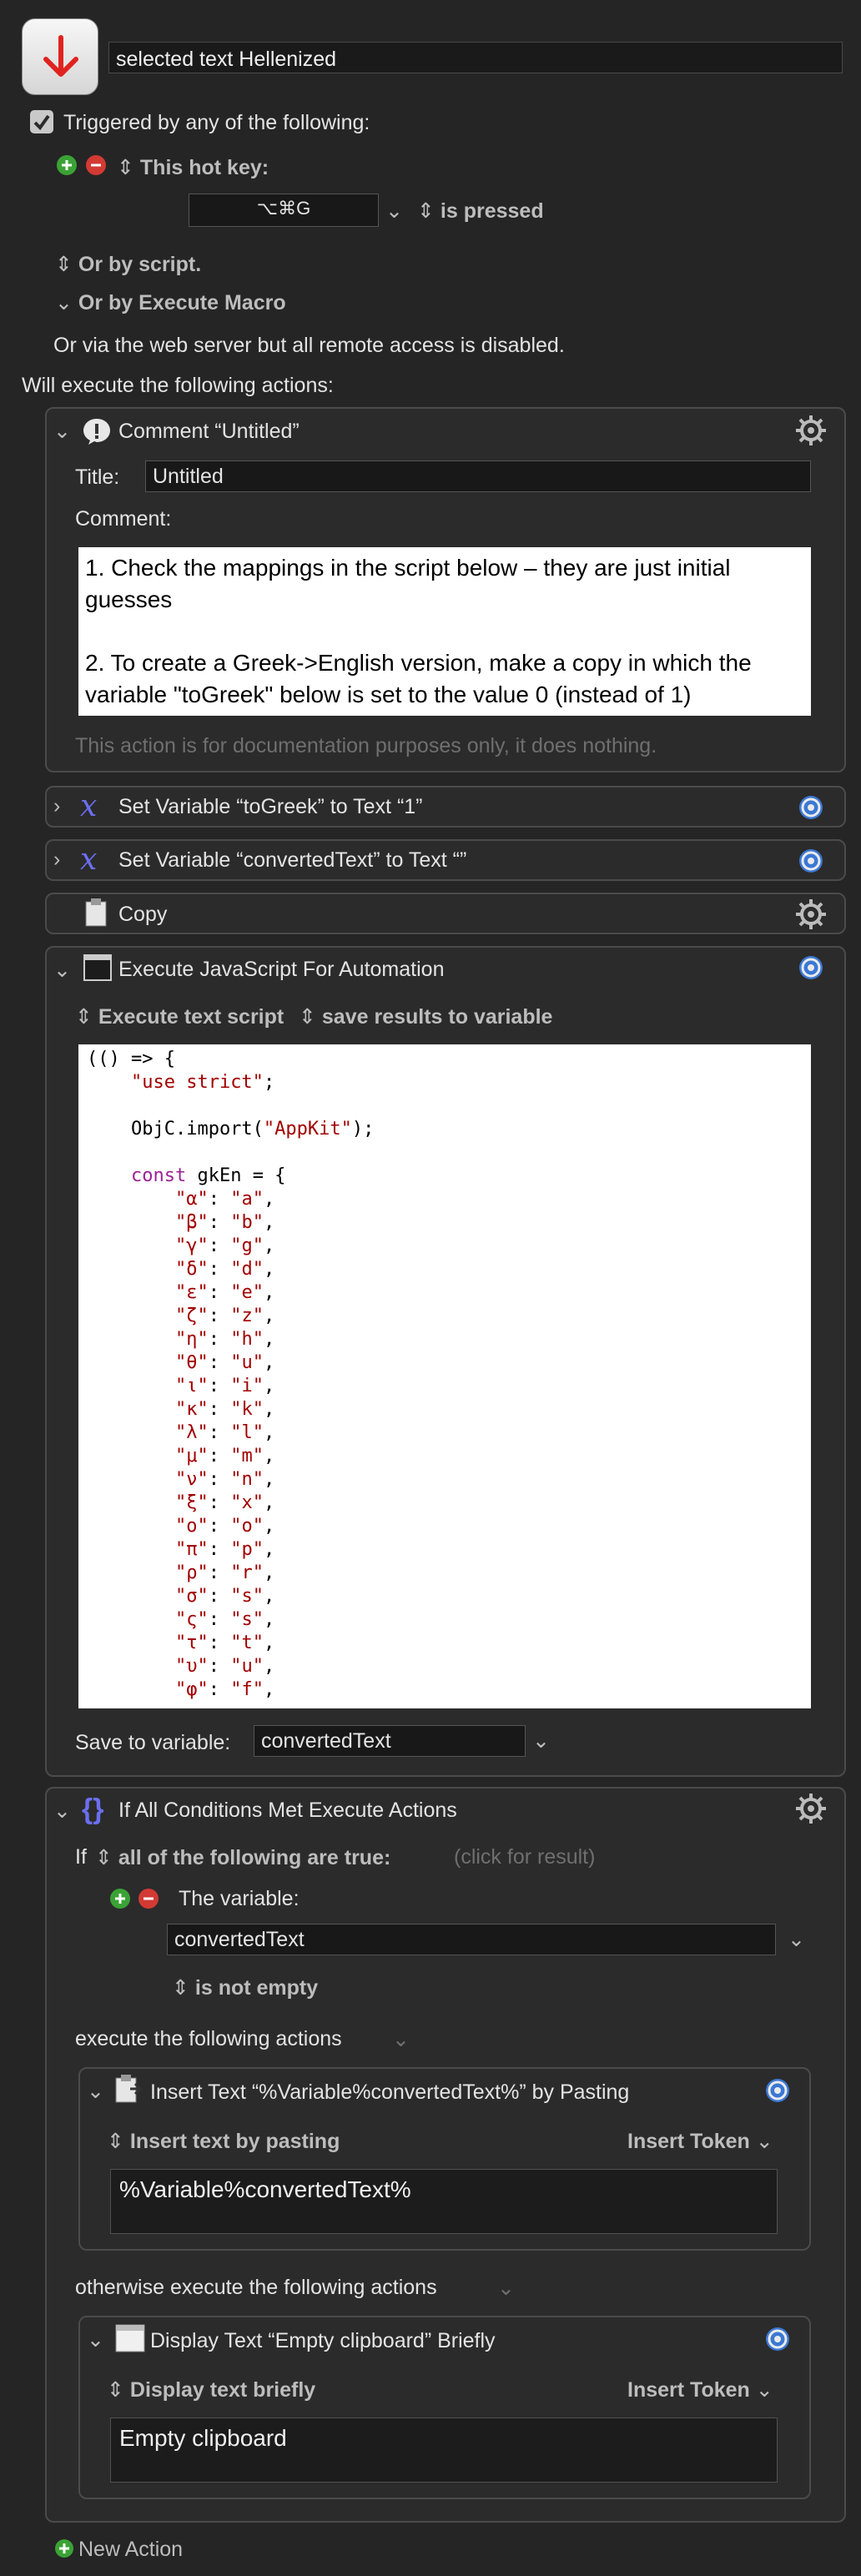 The image size is (861, 2576). I want to click on add-trigger-icon, so click(67, 165).